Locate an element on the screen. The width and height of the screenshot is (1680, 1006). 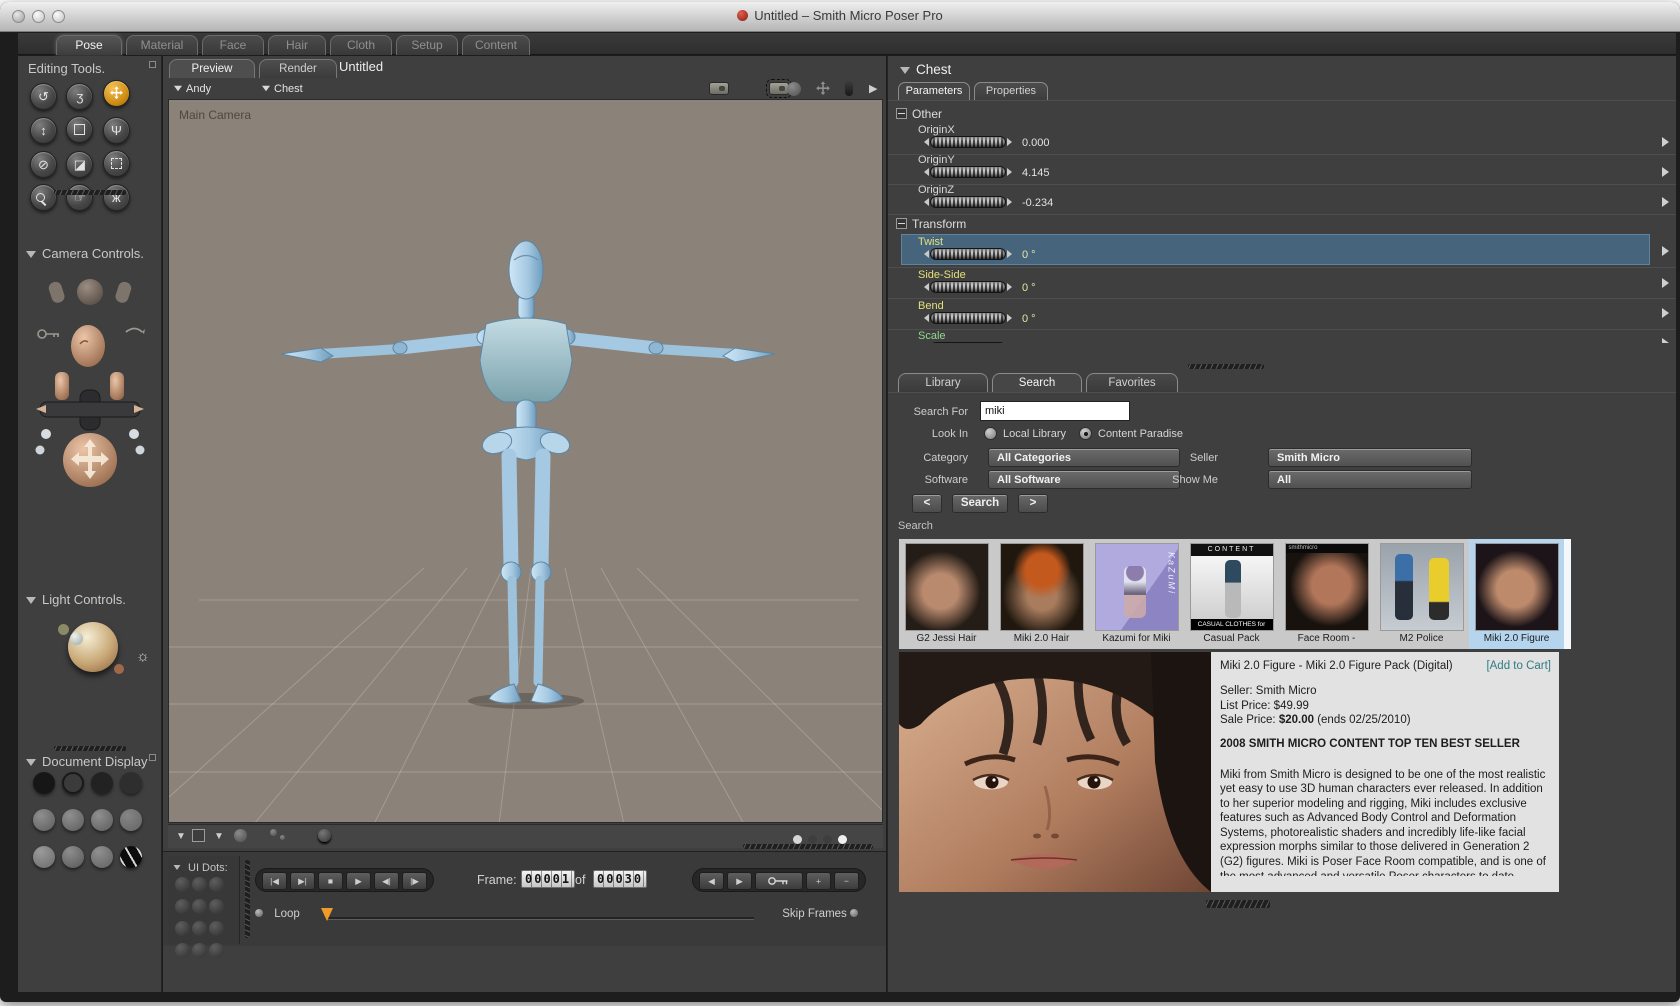
total-frames-counter: 00030 is located at coordinates (620, 879).